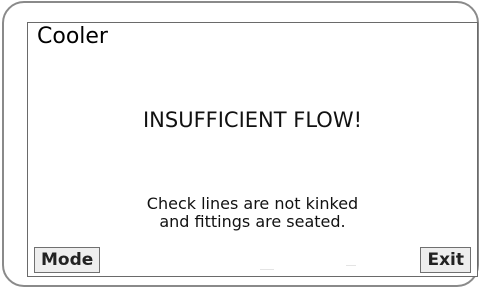  I want to click on exit-button: Exit, so click(445, 260).